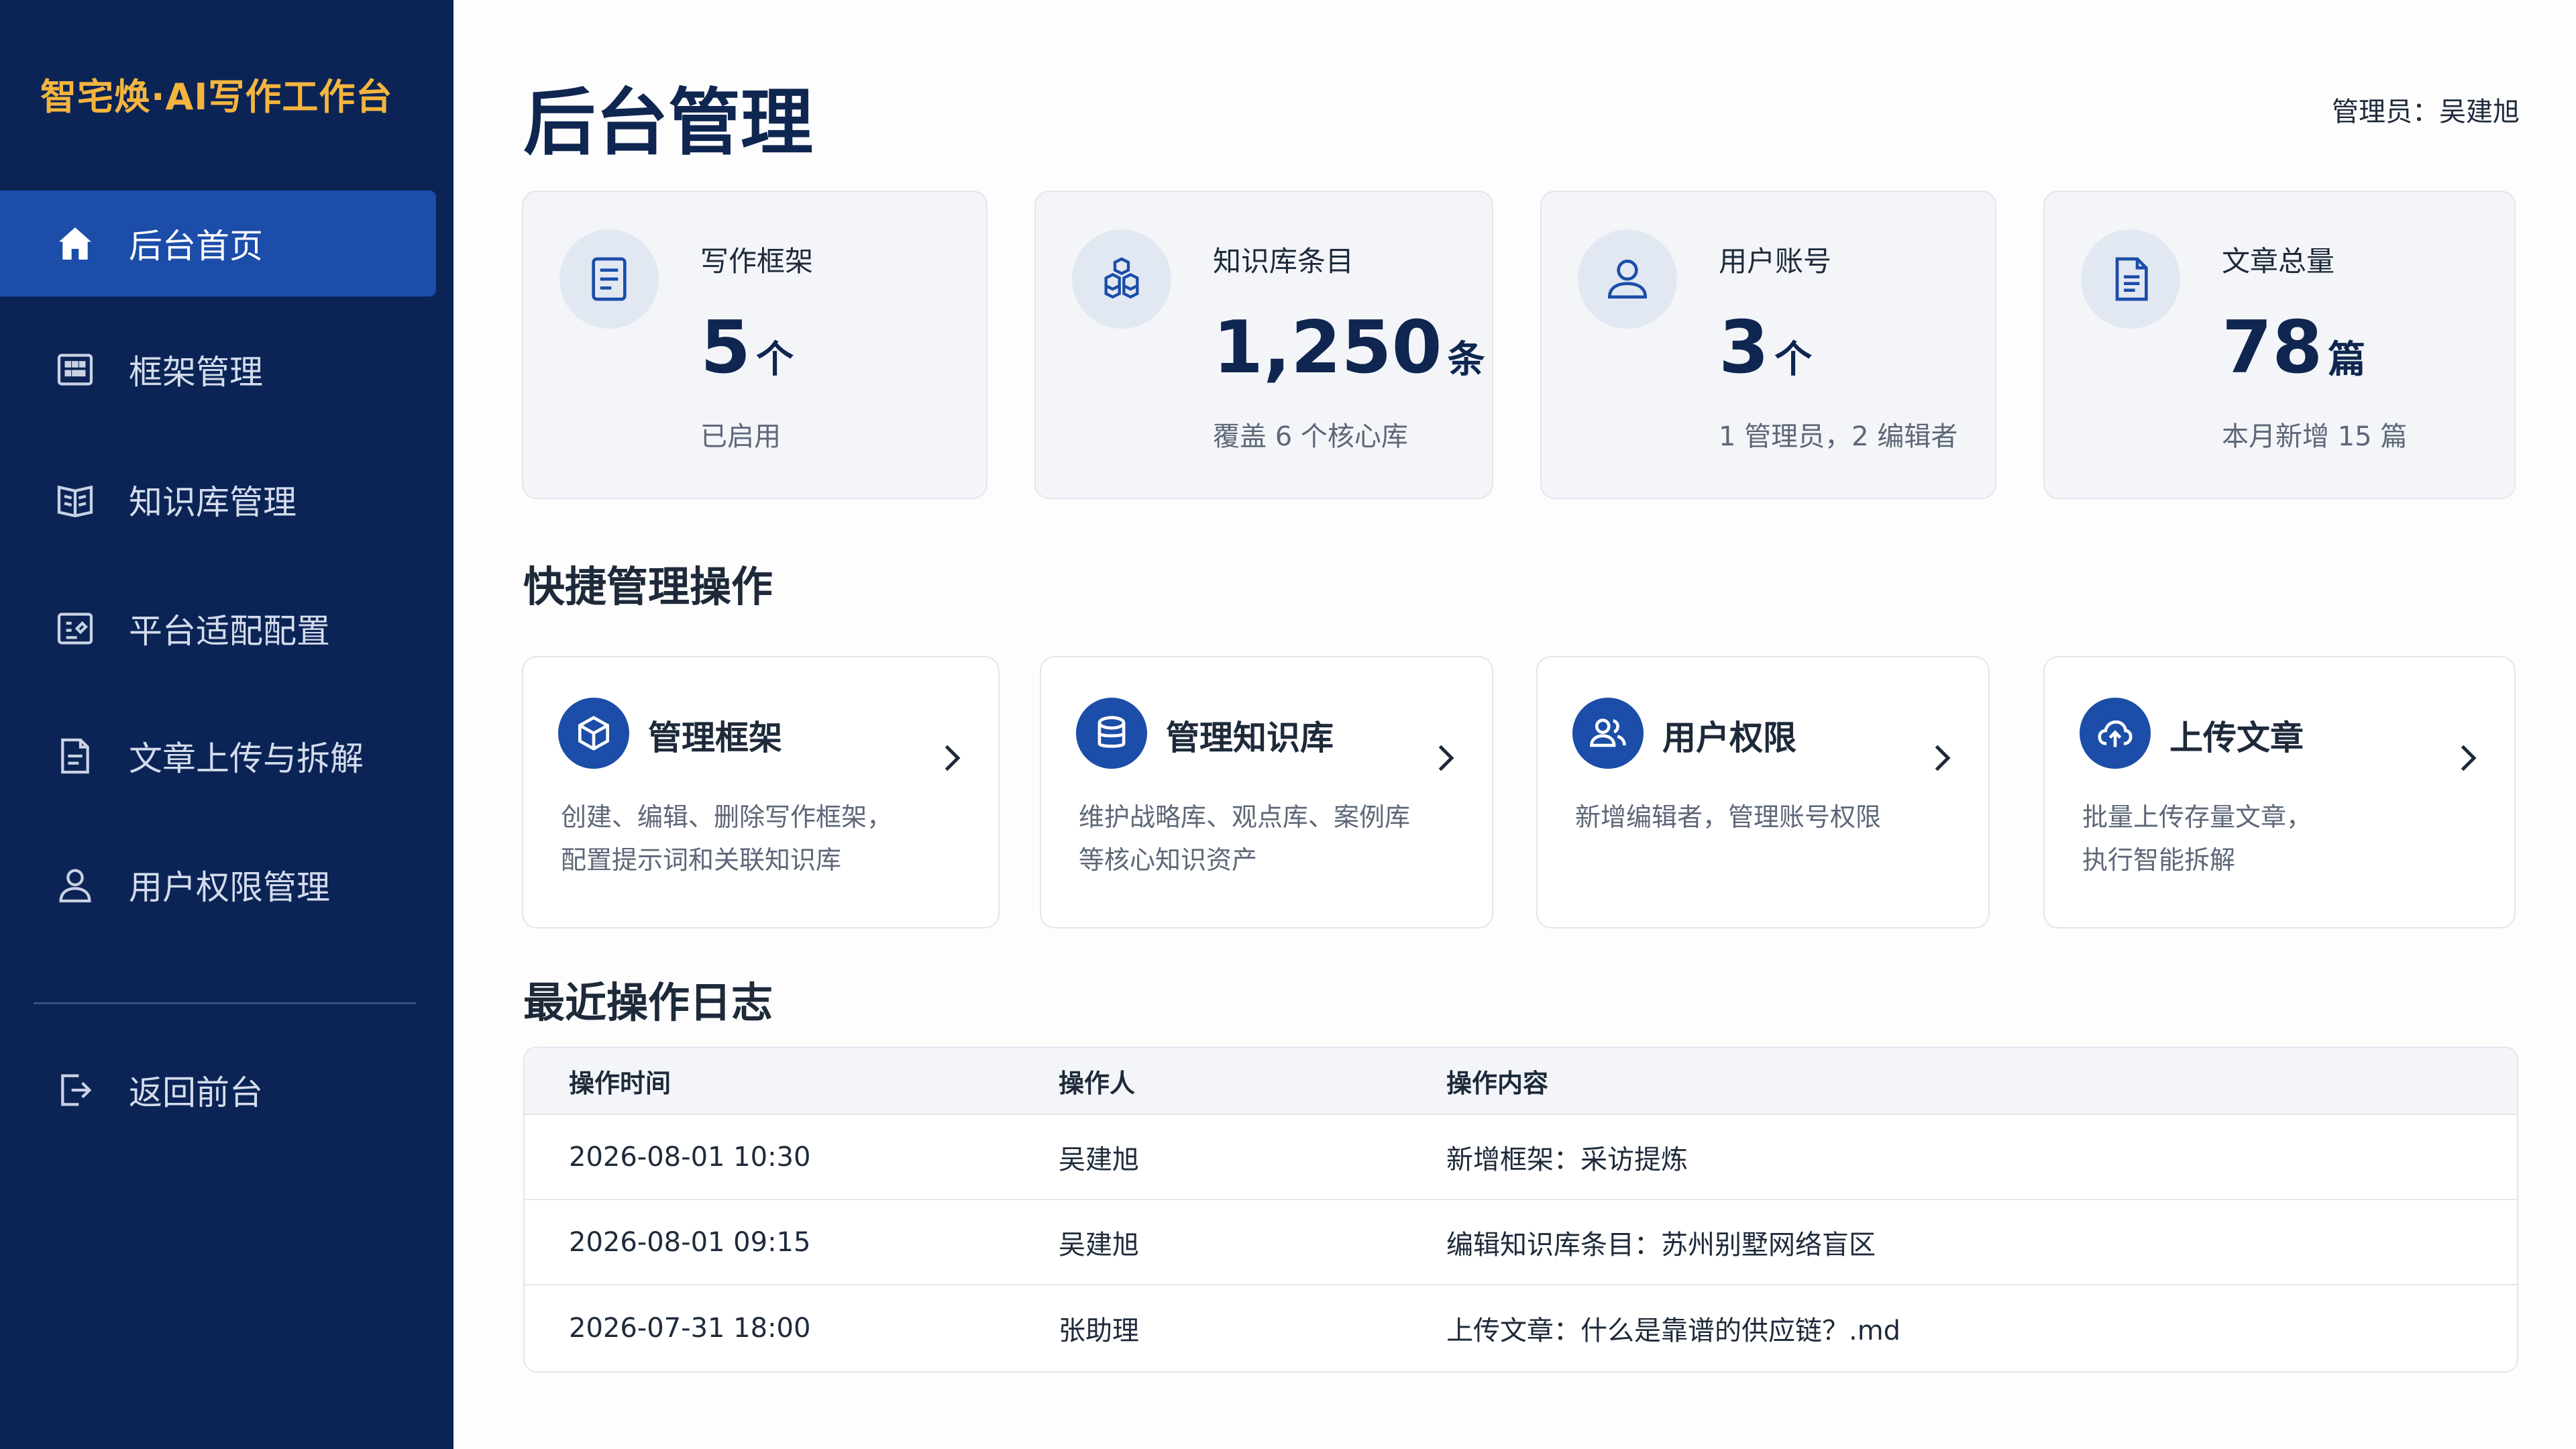 The image size is (2576, 1449). Describe the element at coordinates (1121, 279) in the screenshot. I see `cubes-icon` at that location.